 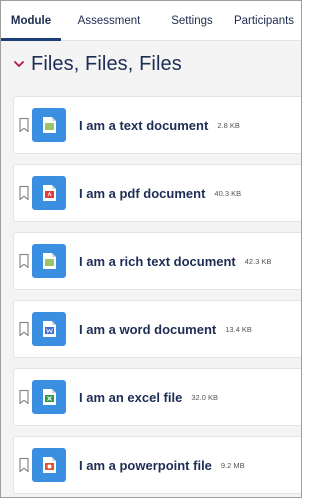 I want to click on tab-settings: Settings, so click(x=192, y=20).